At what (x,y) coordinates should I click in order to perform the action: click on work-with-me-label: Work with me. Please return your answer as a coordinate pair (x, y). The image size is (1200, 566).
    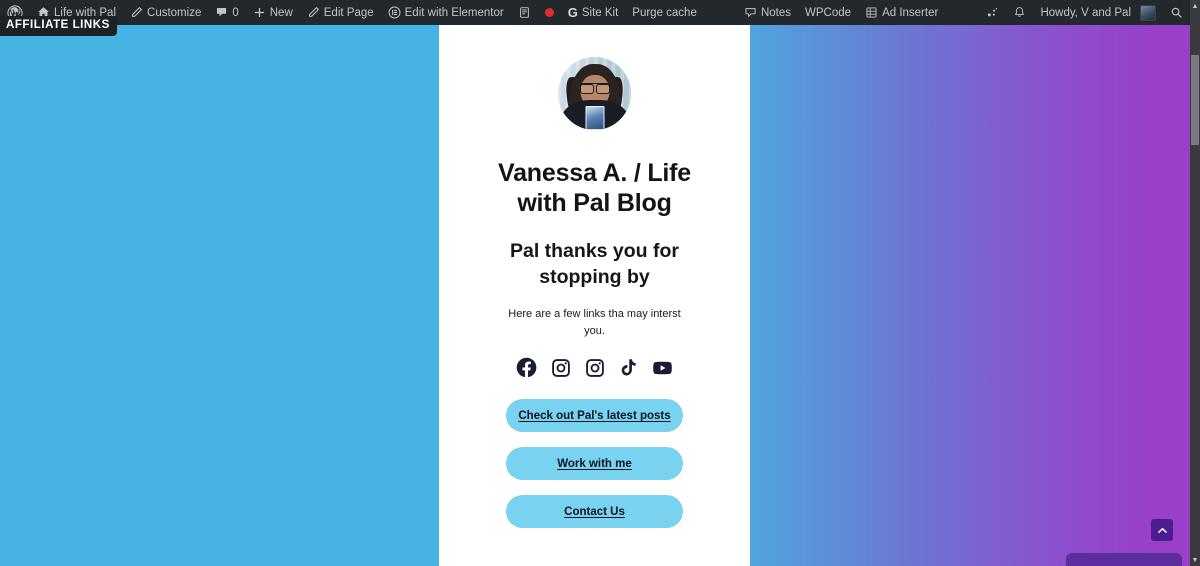
    Looking at the image, I should click on (594, 463).